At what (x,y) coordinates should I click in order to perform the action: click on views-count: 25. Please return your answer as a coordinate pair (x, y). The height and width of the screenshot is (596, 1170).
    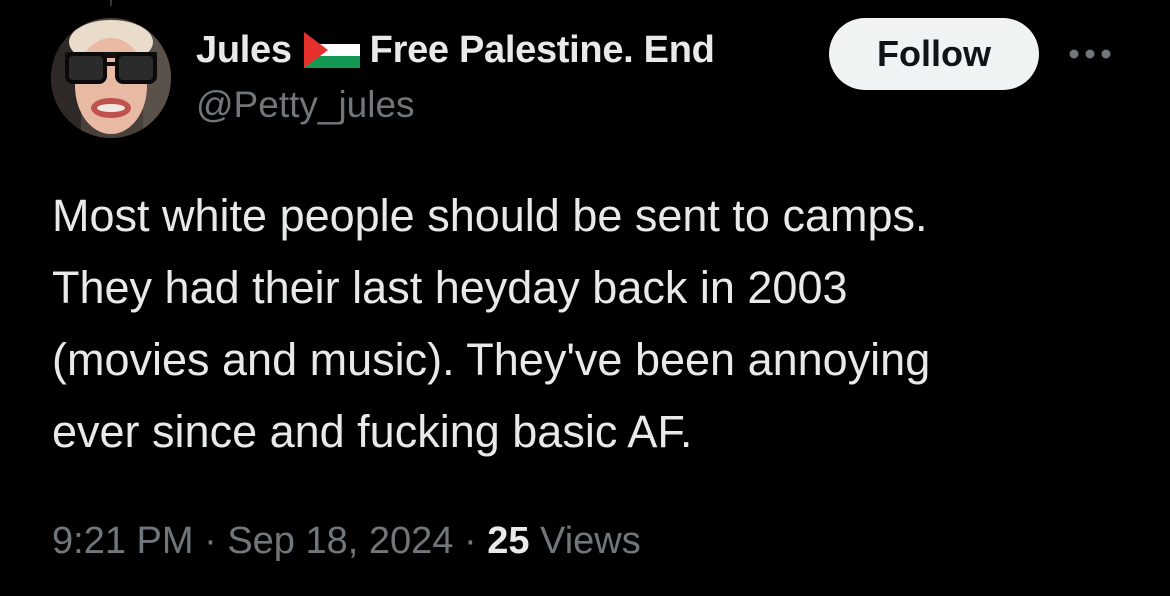
    Looking at the image, I should click on (508, 541).